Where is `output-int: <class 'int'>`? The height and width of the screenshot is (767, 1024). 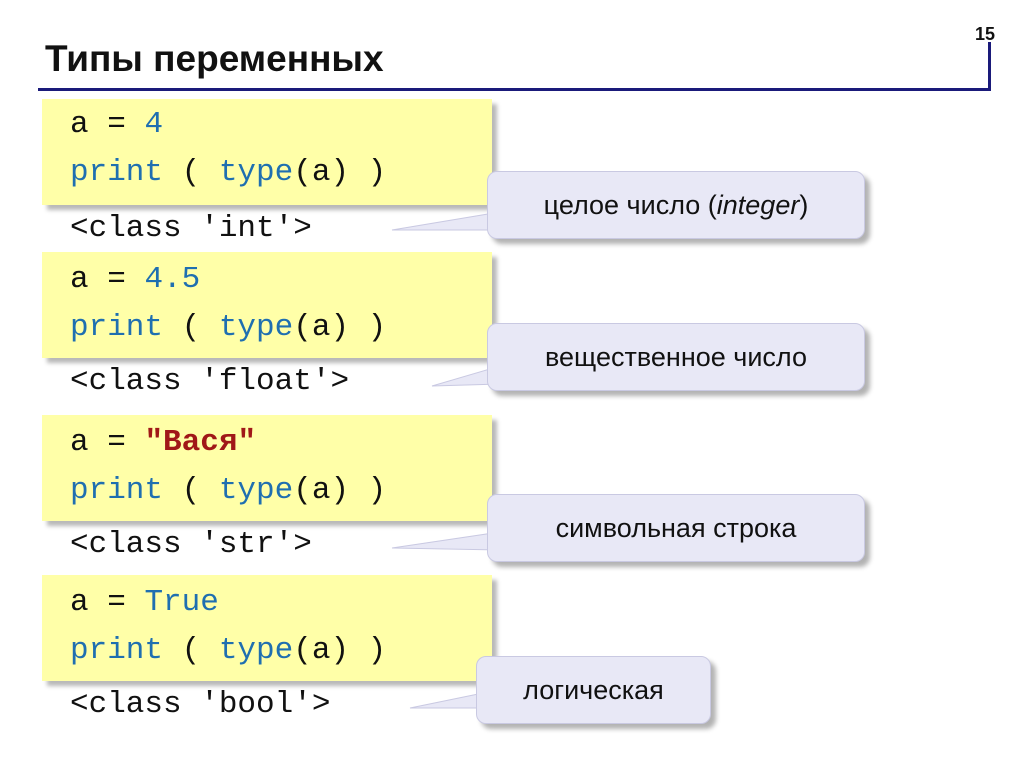
output-int: <class 'int'> is located at coordinates (191, 228).